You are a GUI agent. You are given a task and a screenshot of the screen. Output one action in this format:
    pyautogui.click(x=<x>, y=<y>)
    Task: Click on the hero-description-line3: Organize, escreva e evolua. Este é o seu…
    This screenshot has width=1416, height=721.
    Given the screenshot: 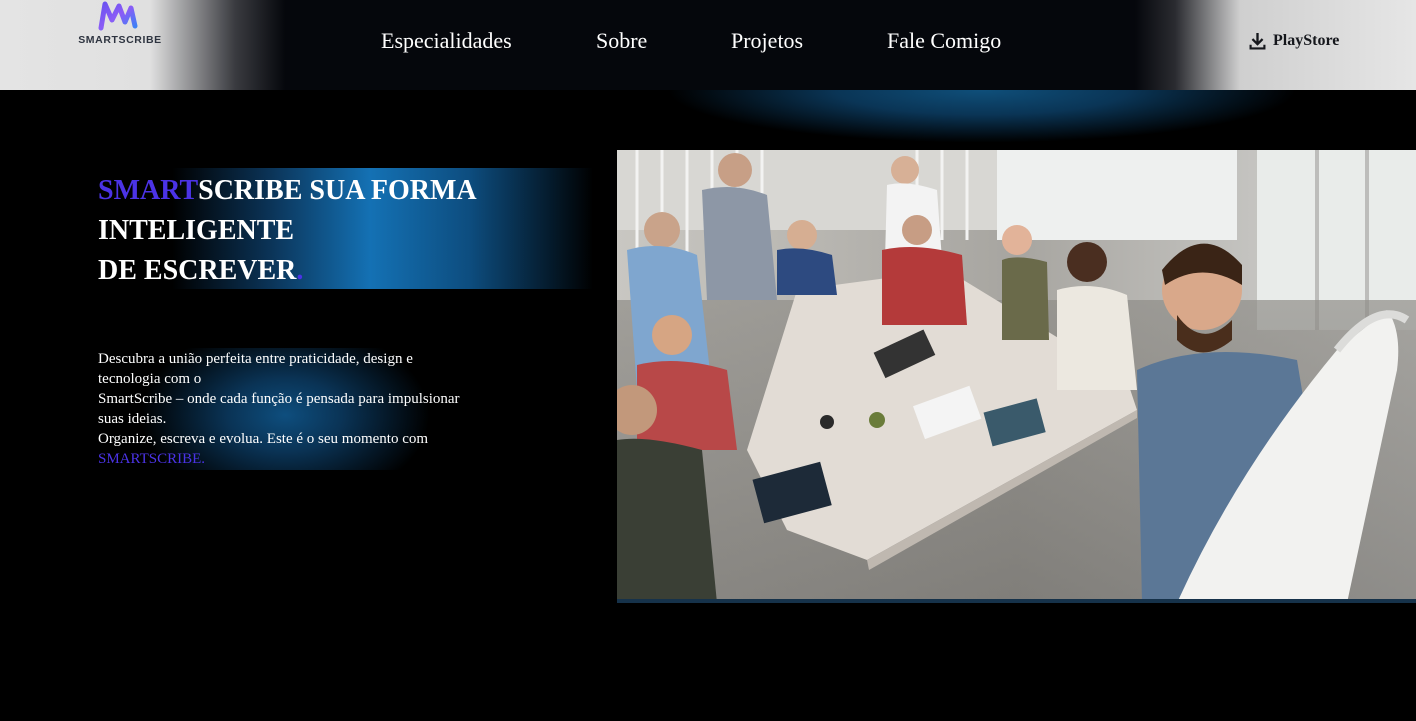 What is the action you would take?
    pyautogui.click(x=263, y=439)
    